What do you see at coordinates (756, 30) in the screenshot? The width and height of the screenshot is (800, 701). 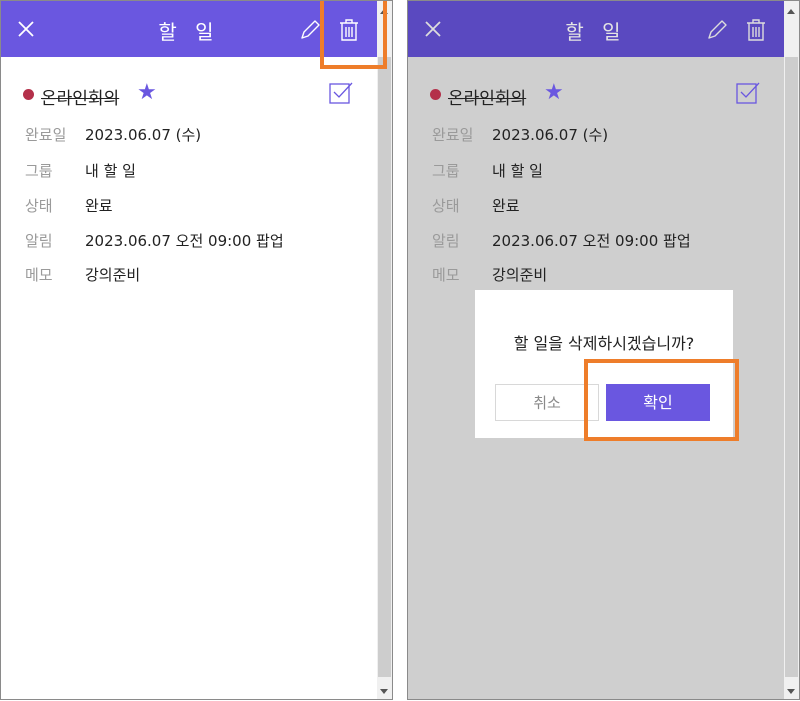 I see `trash-icon` at bounding box center [756, 30].